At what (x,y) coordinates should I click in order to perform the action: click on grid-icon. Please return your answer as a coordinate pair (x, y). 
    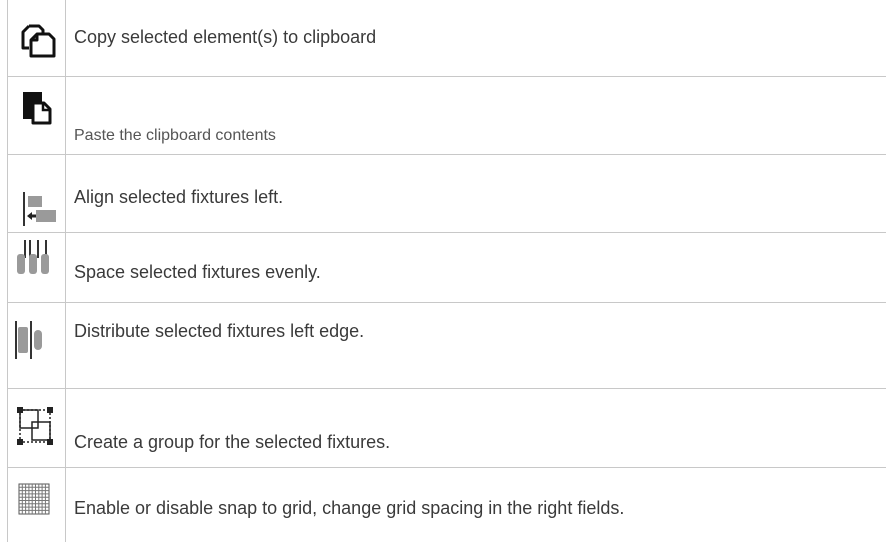
    Looking at the image, I should click on (34, 499).